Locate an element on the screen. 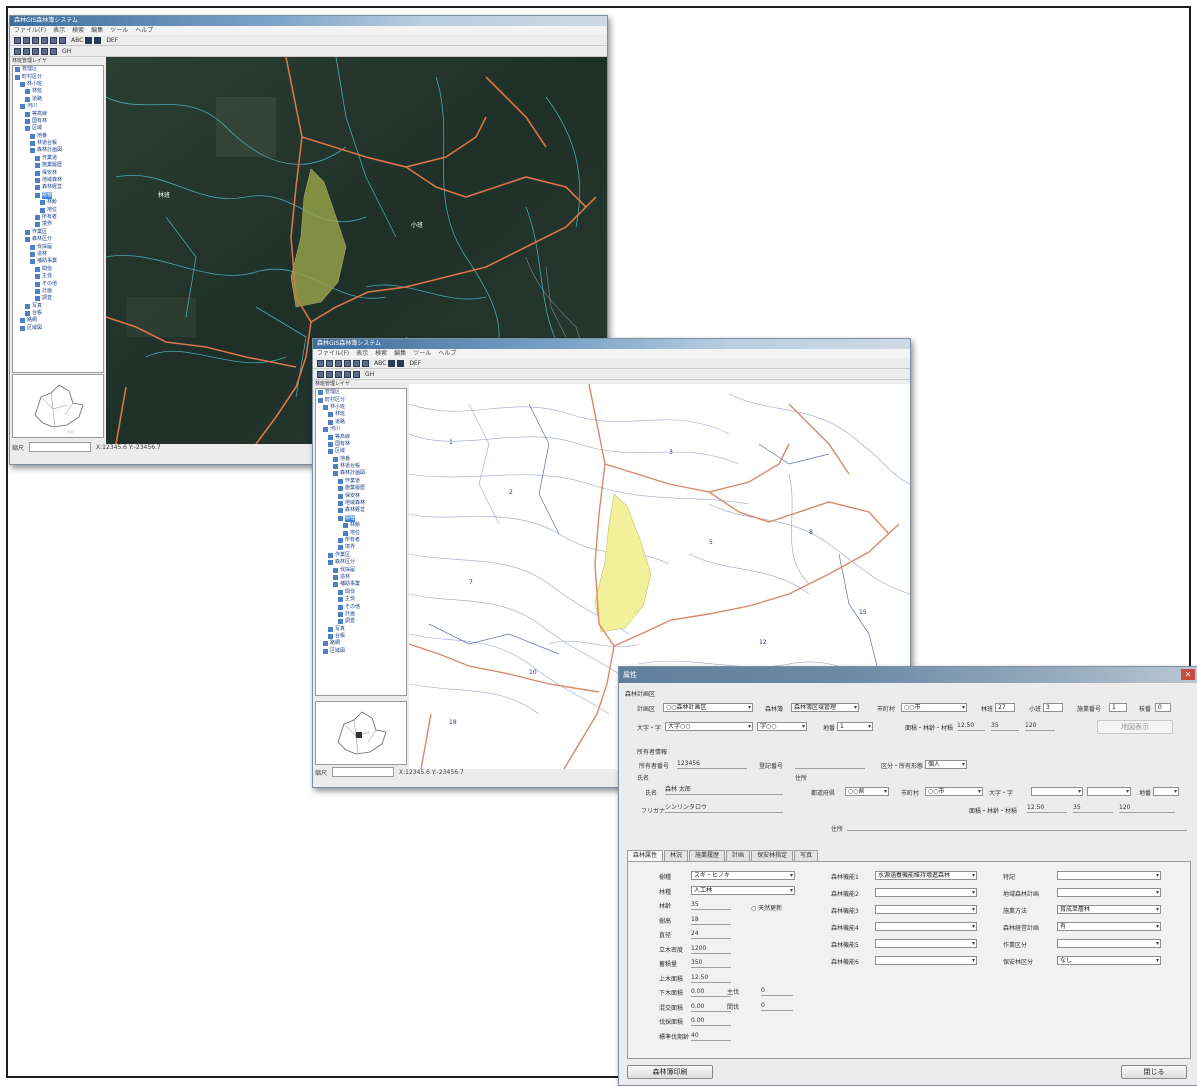  stand-field: スギ・ヒノキ is located at coordinates (743, 875).